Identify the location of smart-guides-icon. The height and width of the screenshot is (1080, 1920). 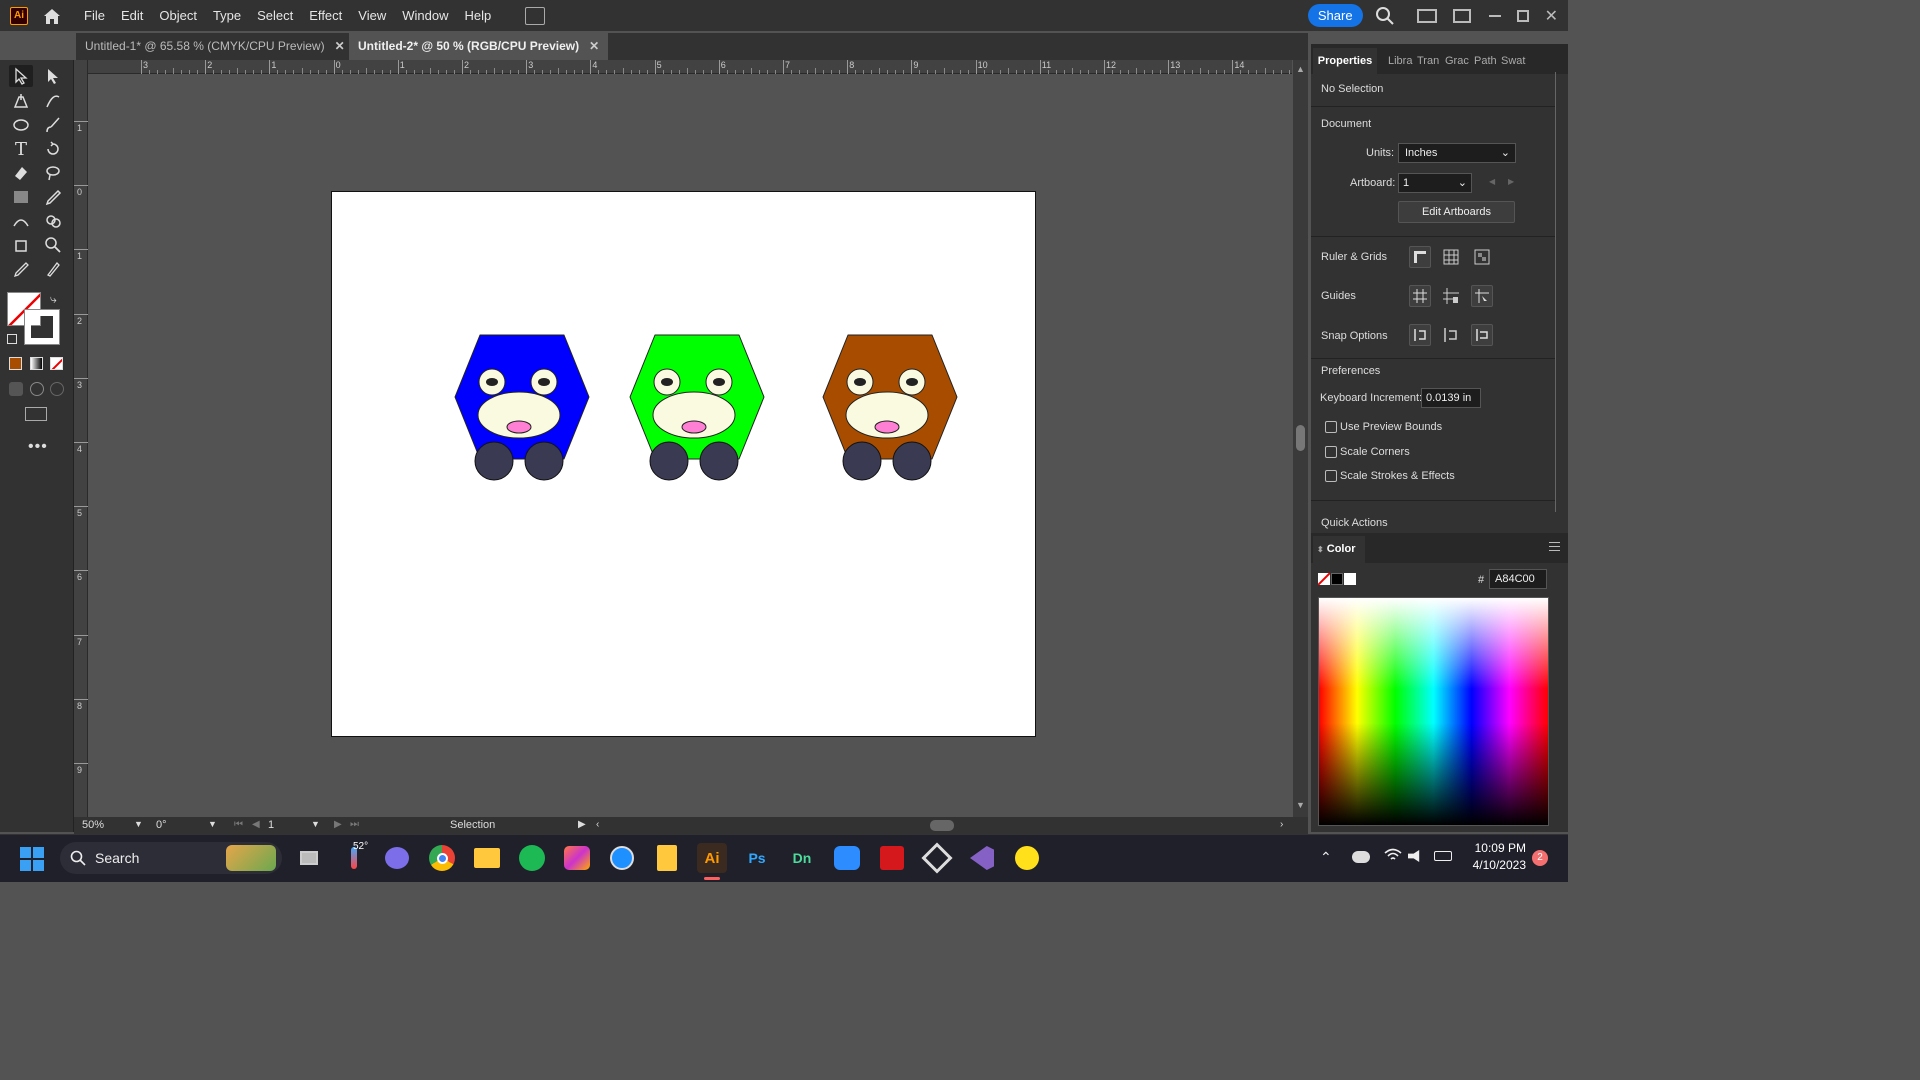
(1482, 296).